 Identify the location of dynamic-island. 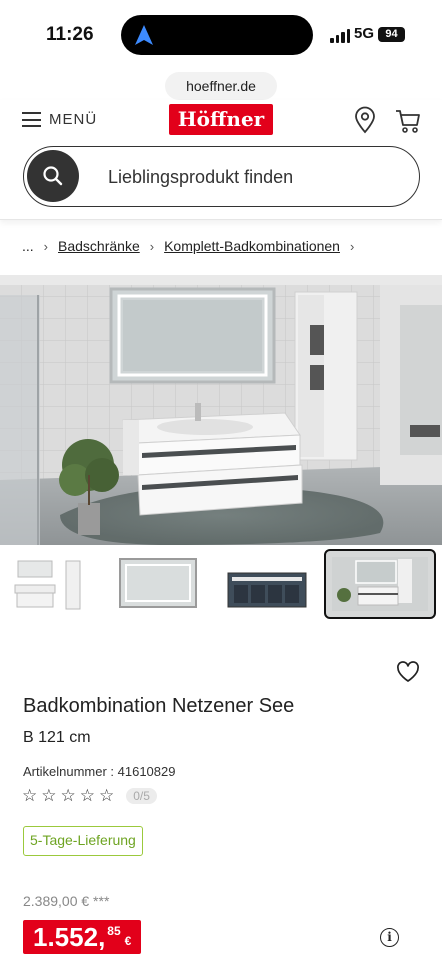
(217, 35).